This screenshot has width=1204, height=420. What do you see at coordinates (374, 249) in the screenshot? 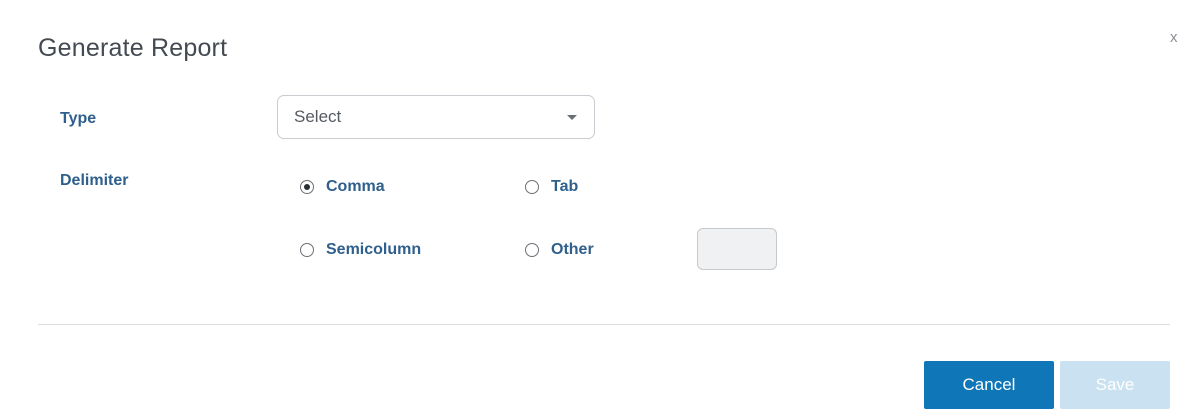
I see `delimiter-radio-label: Semicolumn` at bounding box center [374, 249].